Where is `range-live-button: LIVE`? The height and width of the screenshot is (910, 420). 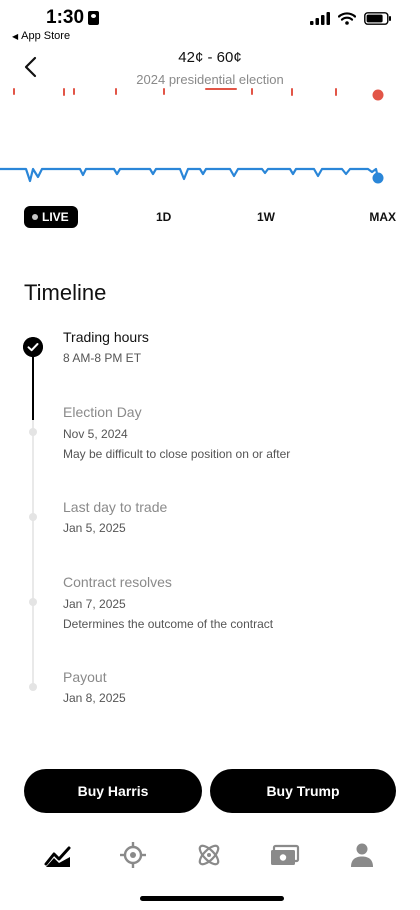 range-live-button: LIVE is located at coordinates (51, 217).